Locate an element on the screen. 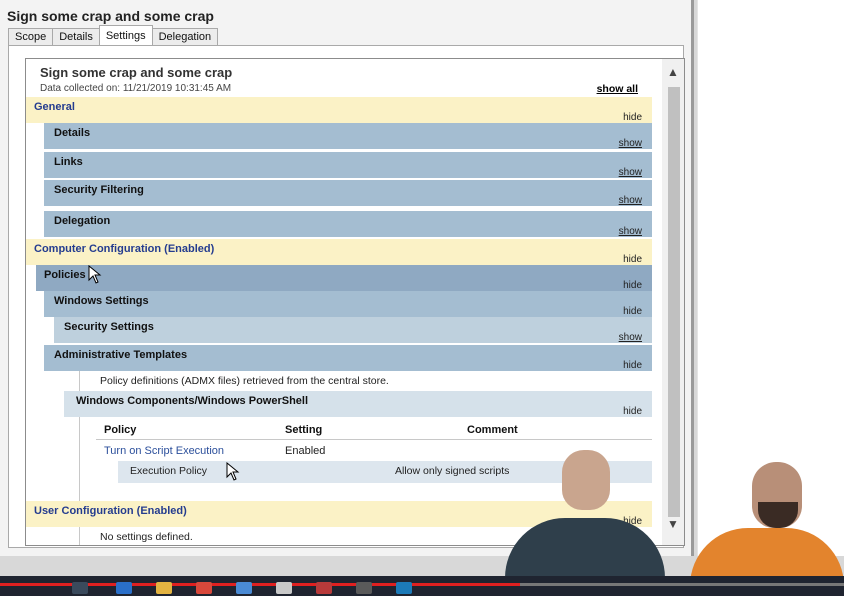  section-label: Security Filtering is located at coordinates (99, 190).